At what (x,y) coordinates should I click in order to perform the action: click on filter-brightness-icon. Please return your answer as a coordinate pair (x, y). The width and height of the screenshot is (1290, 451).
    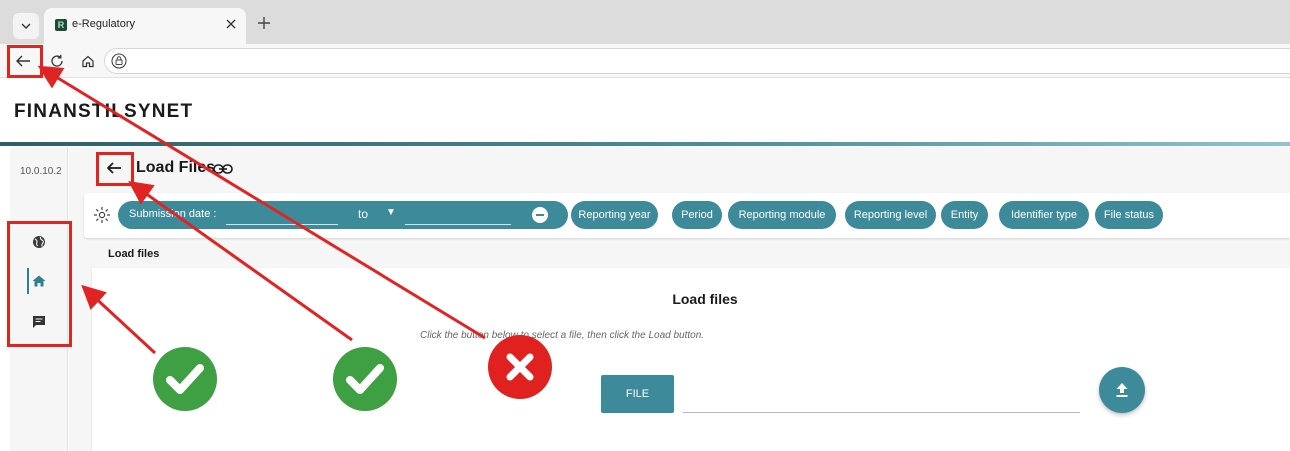
    Looking at the image, I should click on (102, 215).